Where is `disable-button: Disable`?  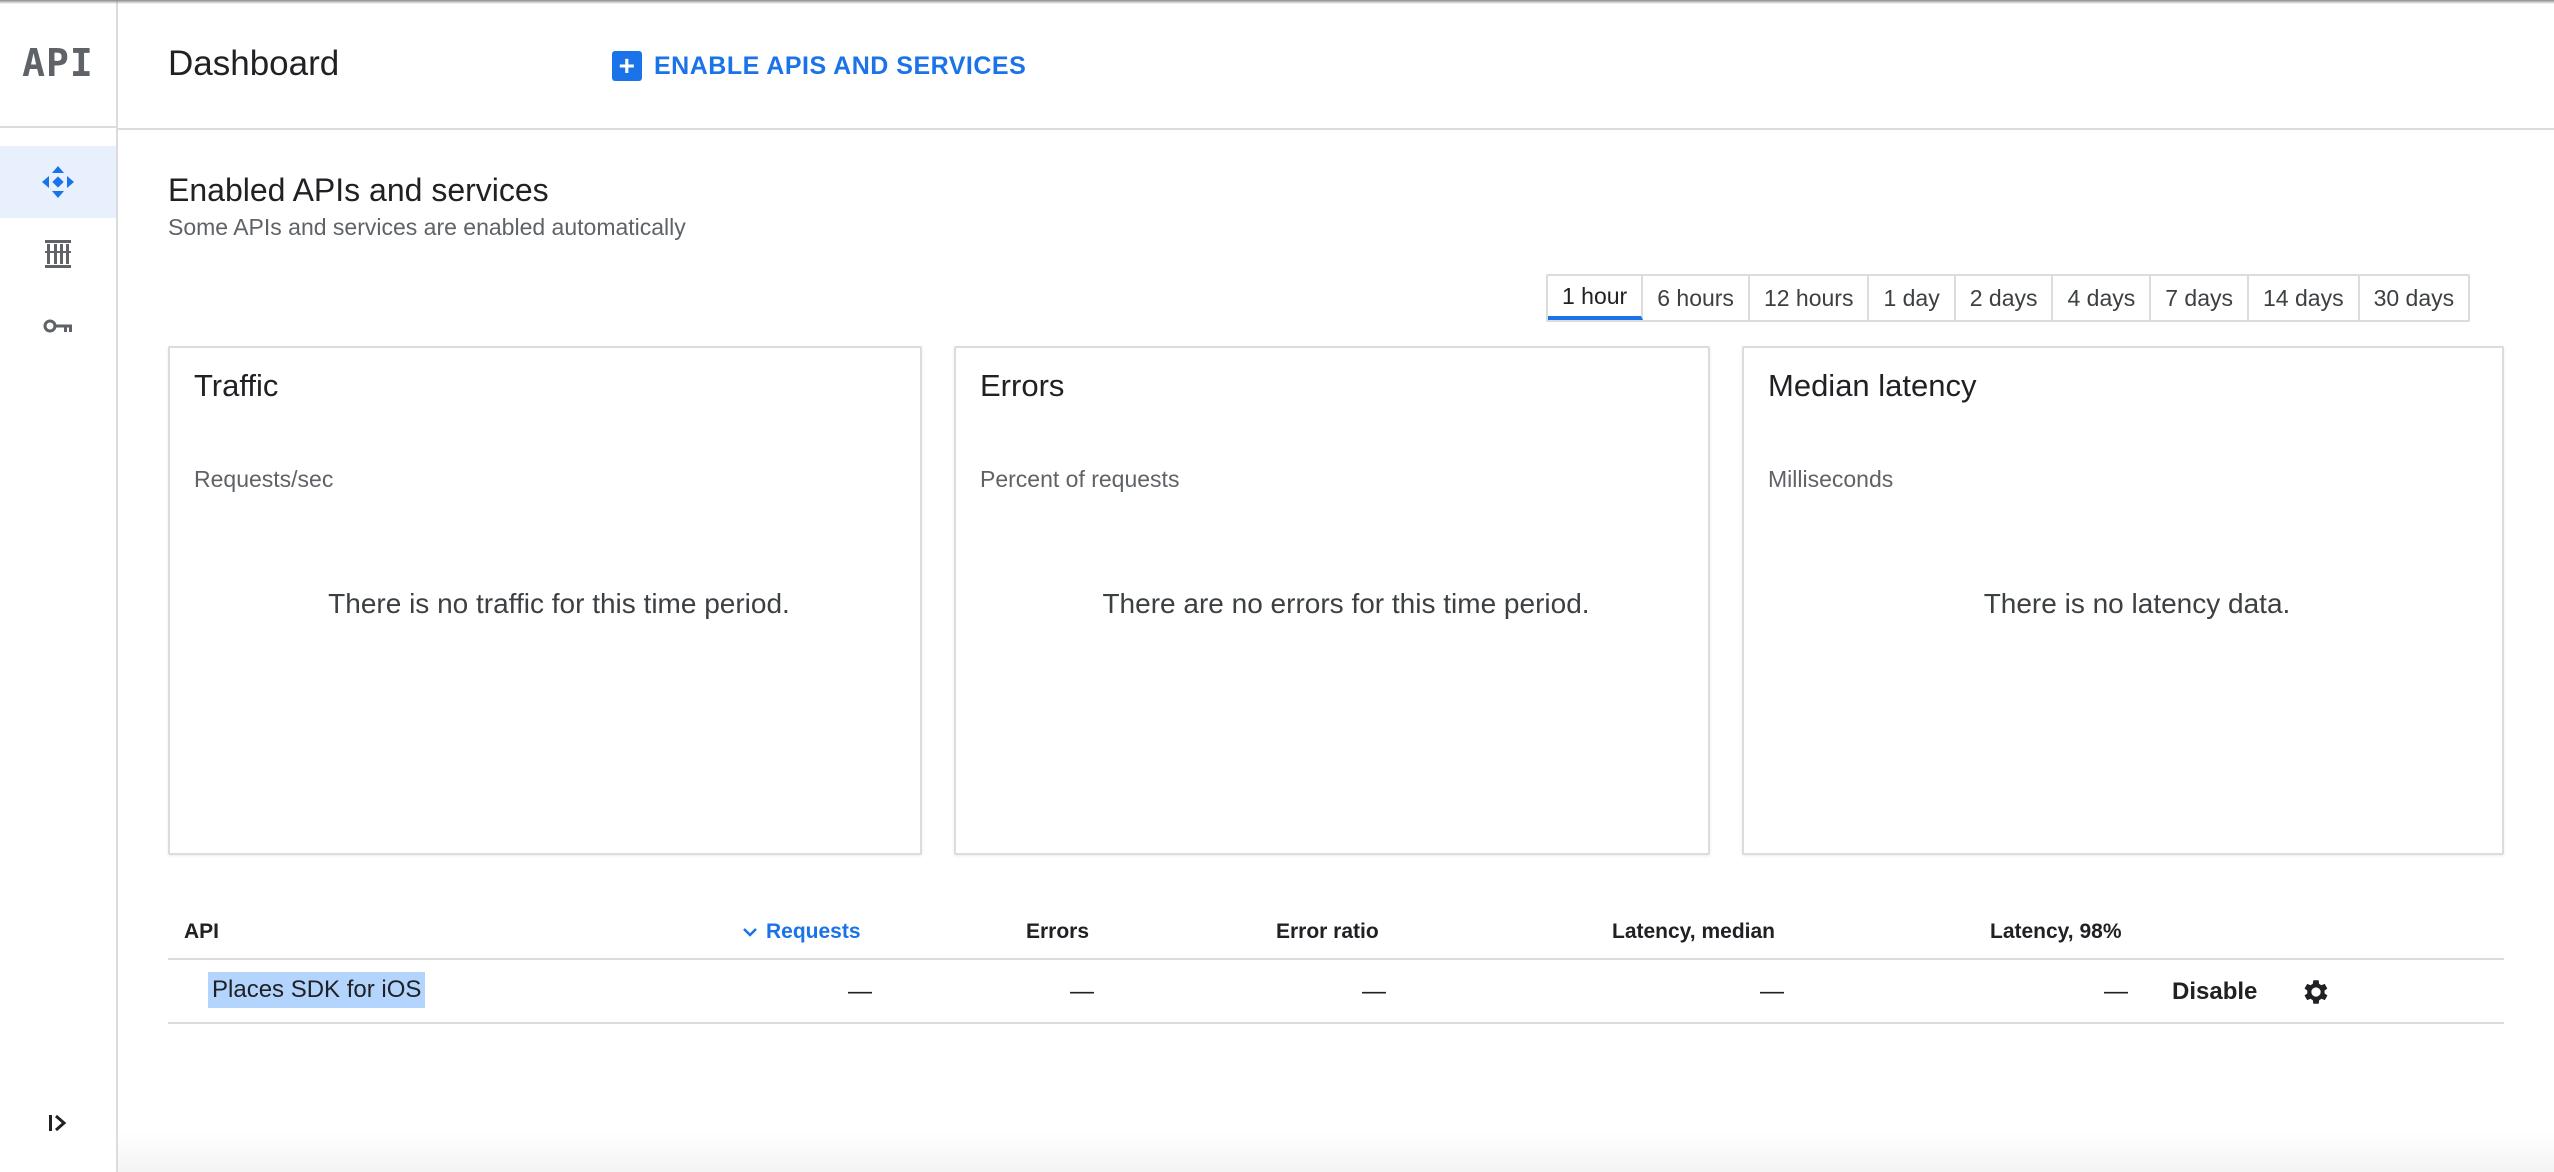
disable-button: Disable is located at coordinates (2214, 992).